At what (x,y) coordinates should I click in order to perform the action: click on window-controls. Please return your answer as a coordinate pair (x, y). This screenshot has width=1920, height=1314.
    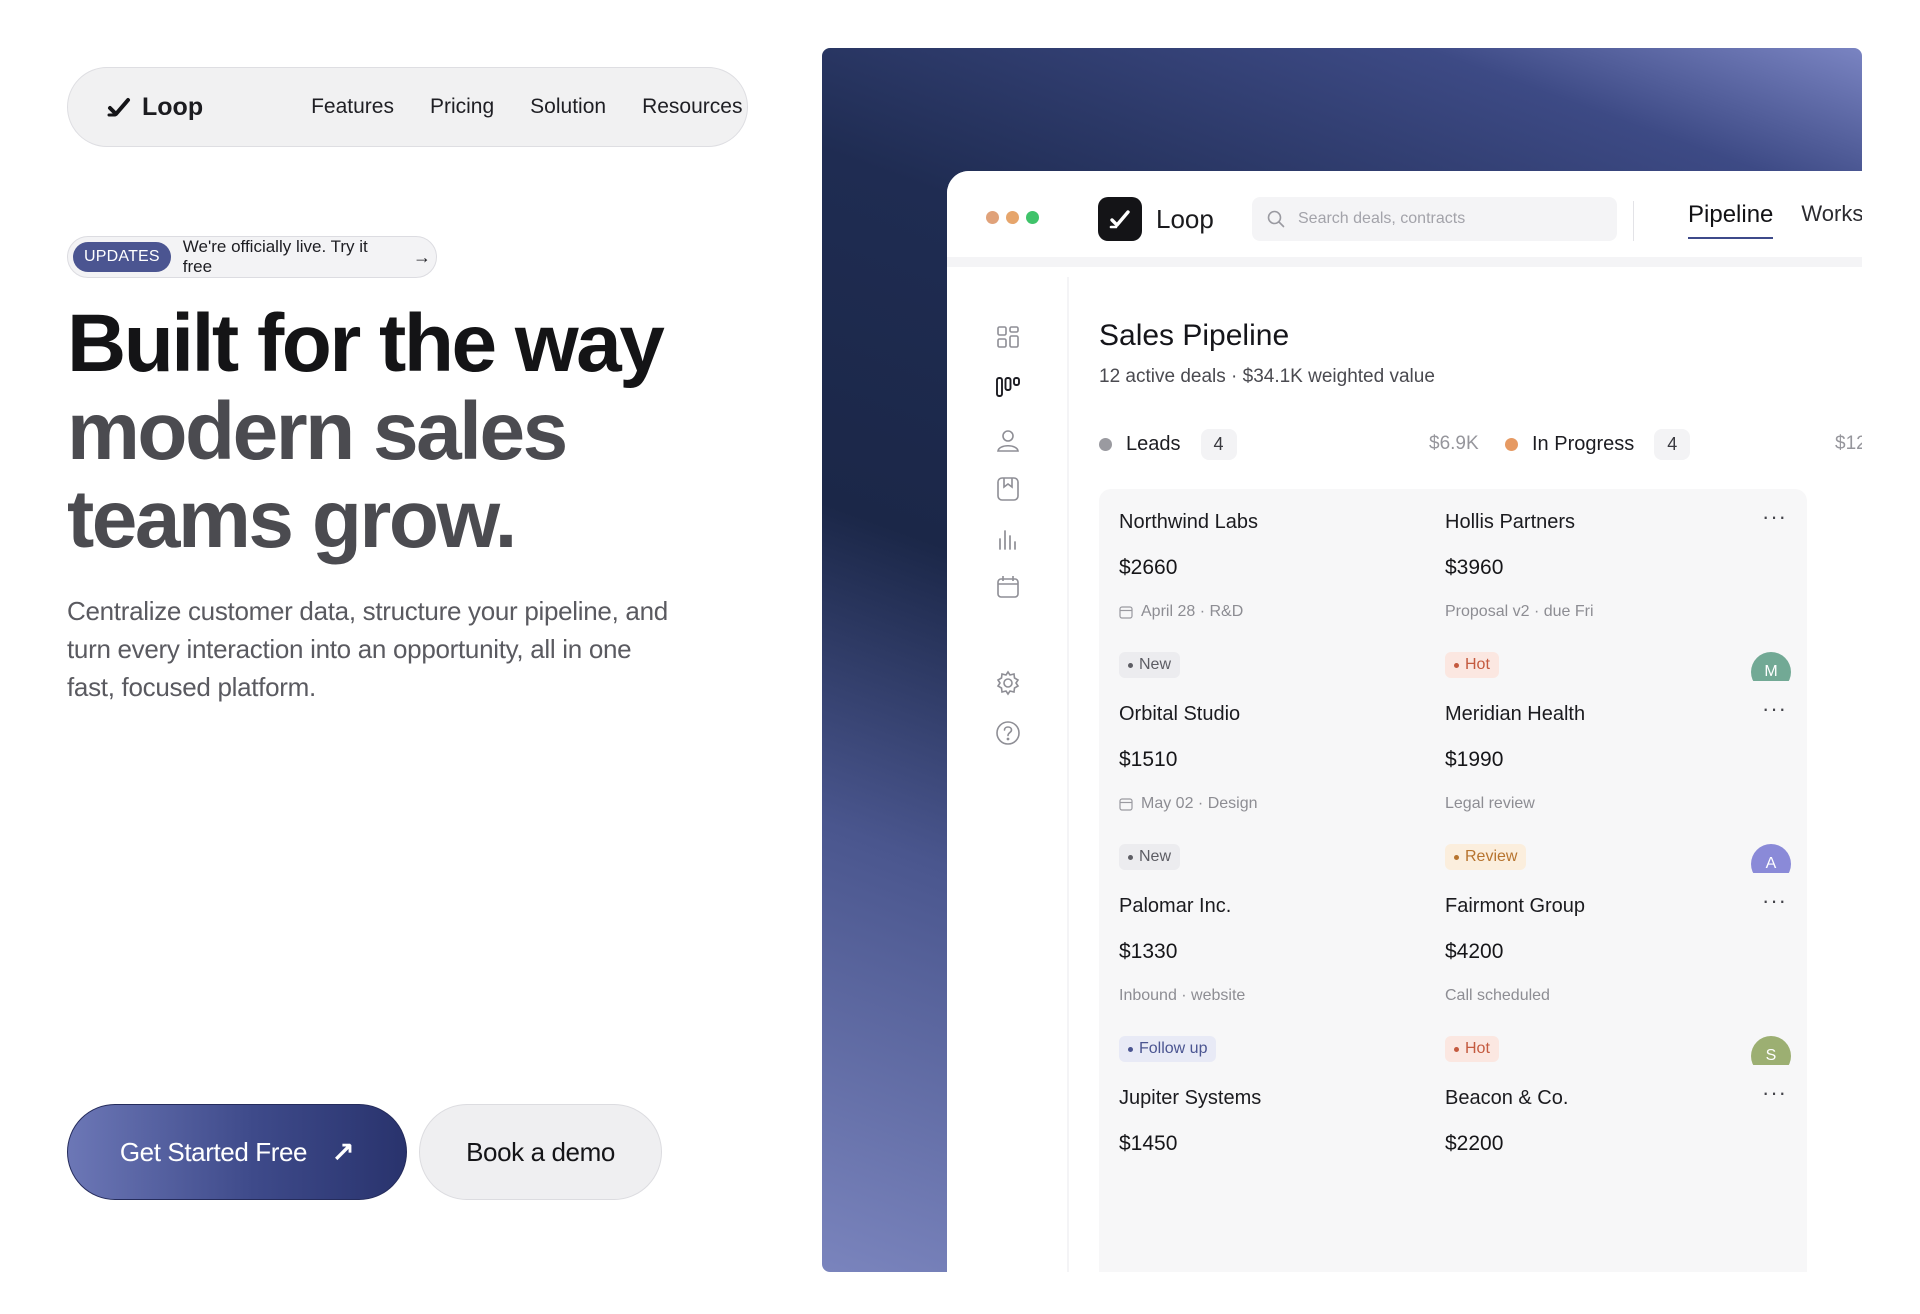
    Looking at the image, I should click on (1012, 217).